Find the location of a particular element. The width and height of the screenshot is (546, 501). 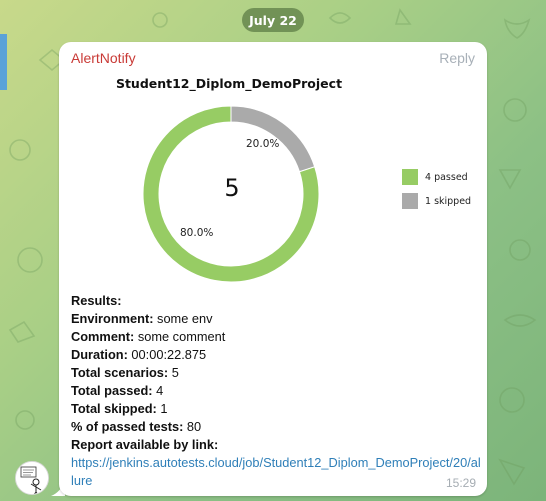

legend-swatch-passed is located at coordinates (410, 177).